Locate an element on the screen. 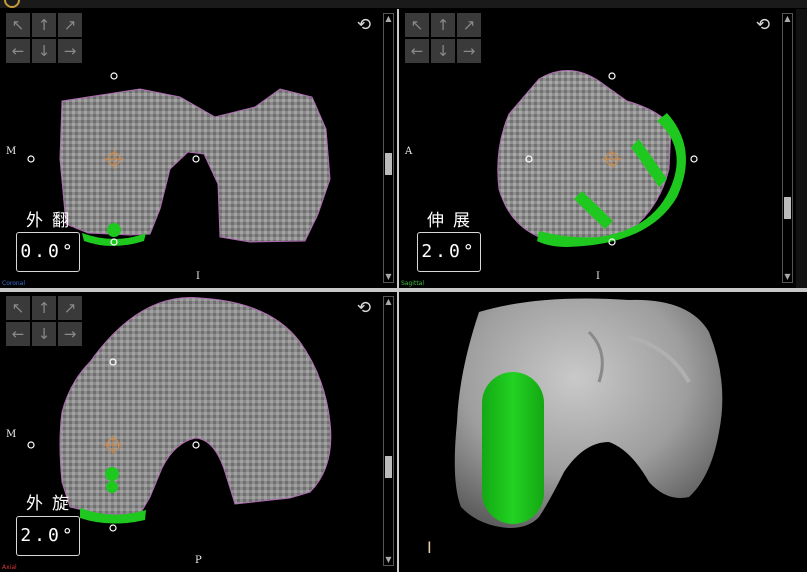  orientation-label-left: A is located at coordinates (409, 151).